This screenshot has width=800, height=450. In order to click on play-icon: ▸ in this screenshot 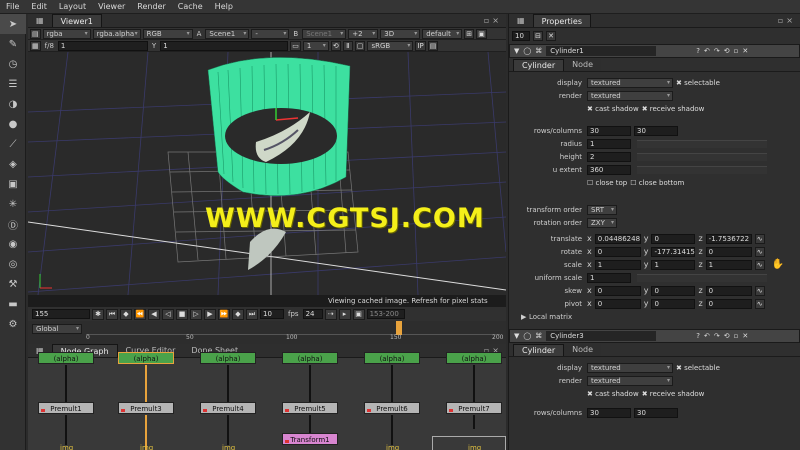, I will do `click(344, 314)`.